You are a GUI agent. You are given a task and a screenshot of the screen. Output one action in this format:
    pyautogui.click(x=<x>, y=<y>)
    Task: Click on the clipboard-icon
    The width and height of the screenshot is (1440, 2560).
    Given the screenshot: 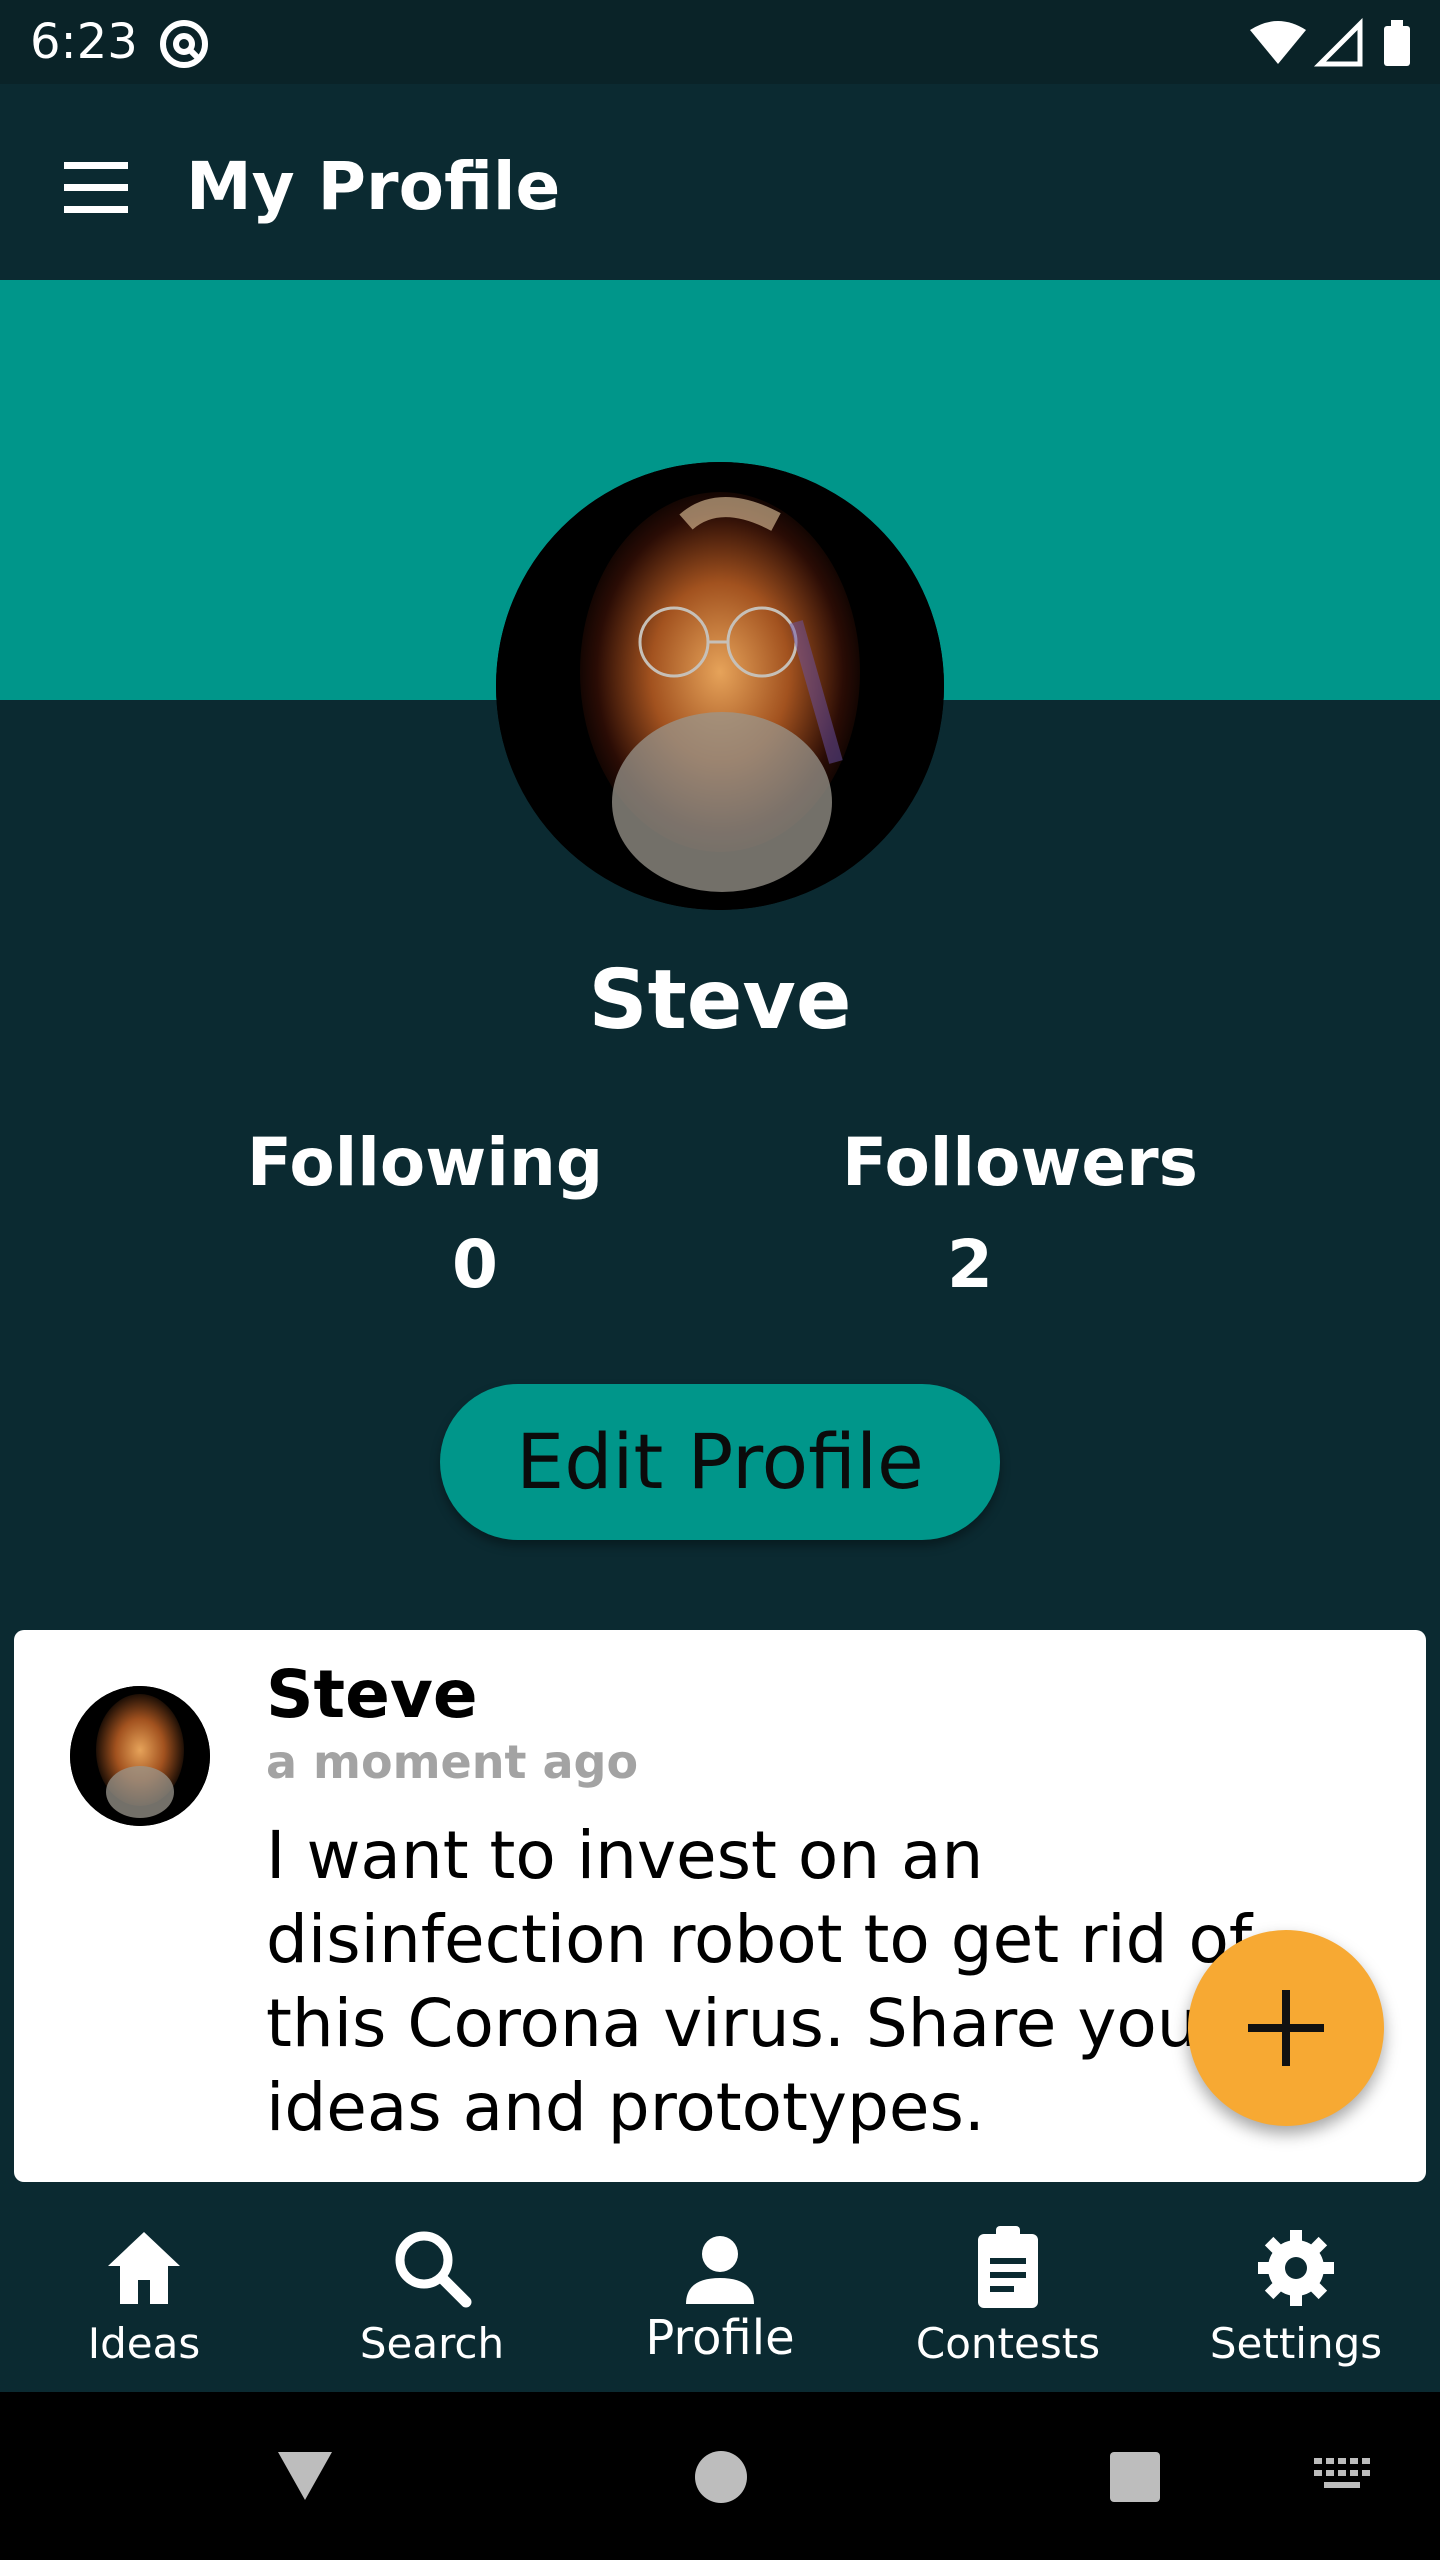 What is the action you would take?
    pyautogui.click(x=1008, y=2267)
    